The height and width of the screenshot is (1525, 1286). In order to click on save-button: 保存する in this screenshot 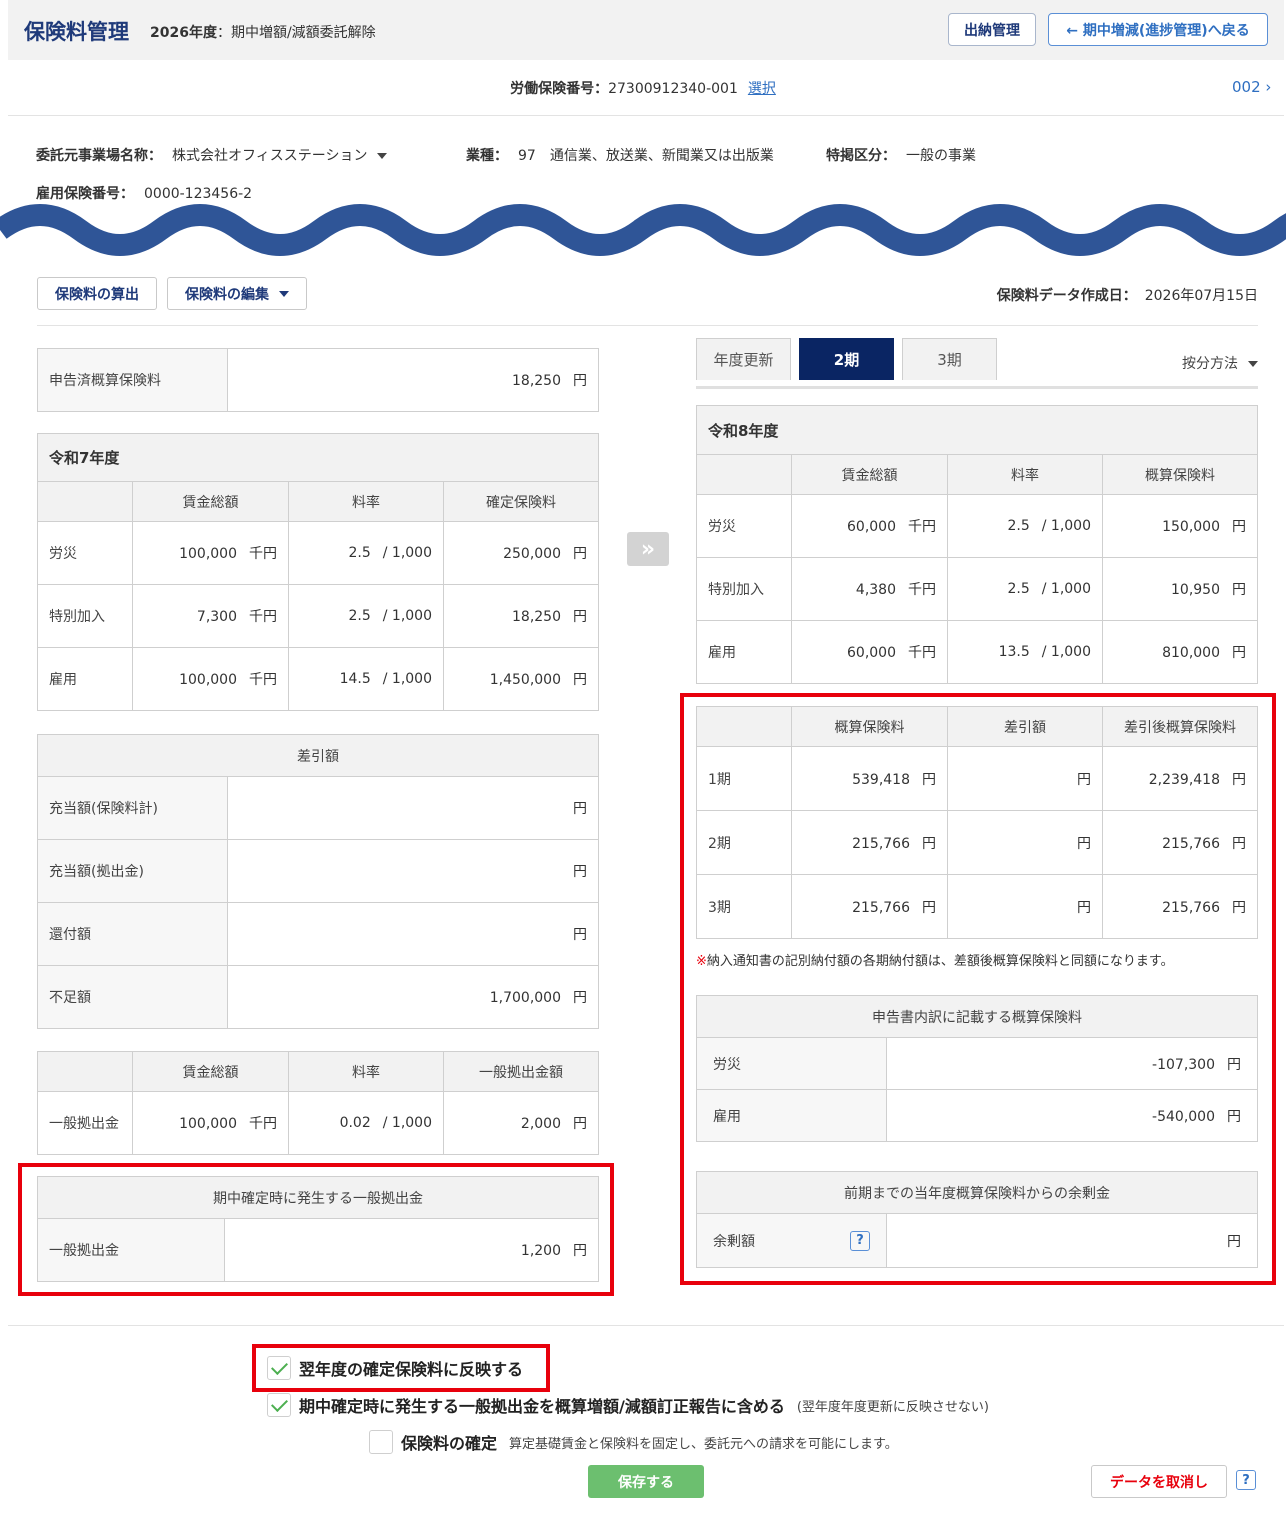, I will do `click(646, 1481)`.